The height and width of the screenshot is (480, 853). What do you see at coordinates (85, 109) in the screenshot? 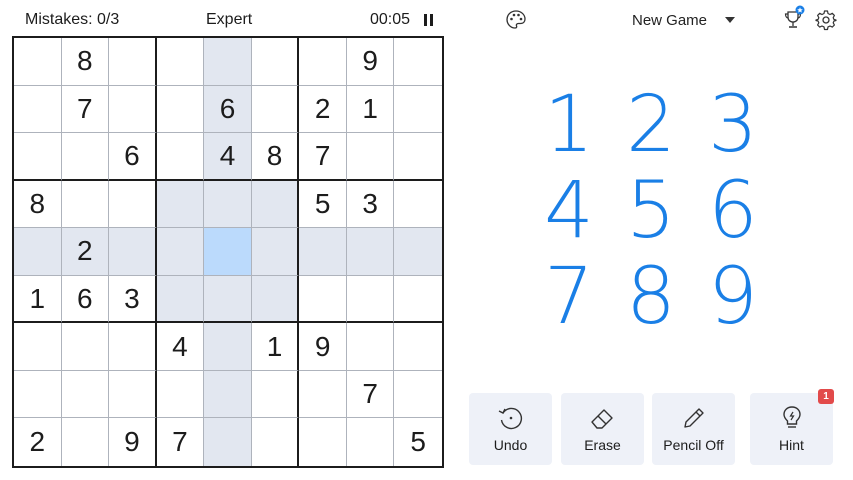
I see `cell-r2c2: 7` at bounding box center [85, 109].